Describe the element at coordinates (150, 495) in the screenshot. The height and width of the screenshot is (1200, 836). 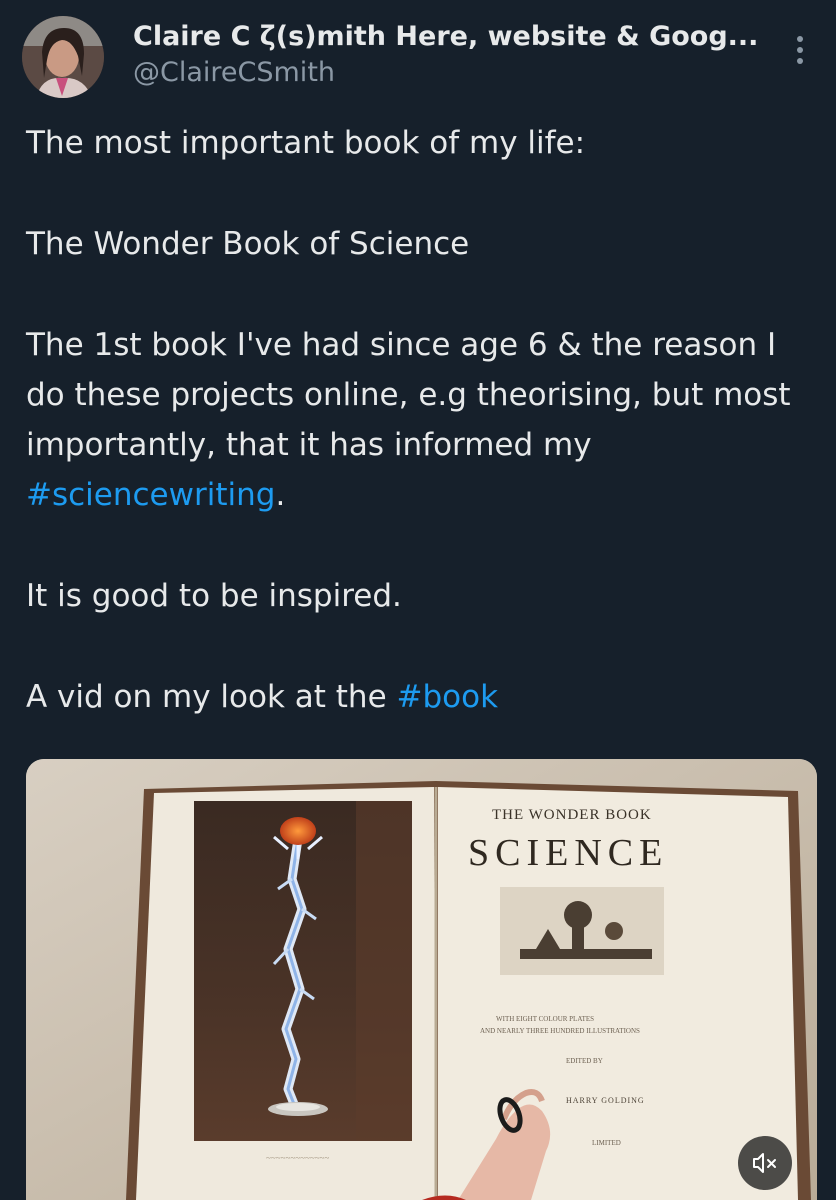
I see `hashtag-sciencewriting-link: #sciencewriting` at that location.